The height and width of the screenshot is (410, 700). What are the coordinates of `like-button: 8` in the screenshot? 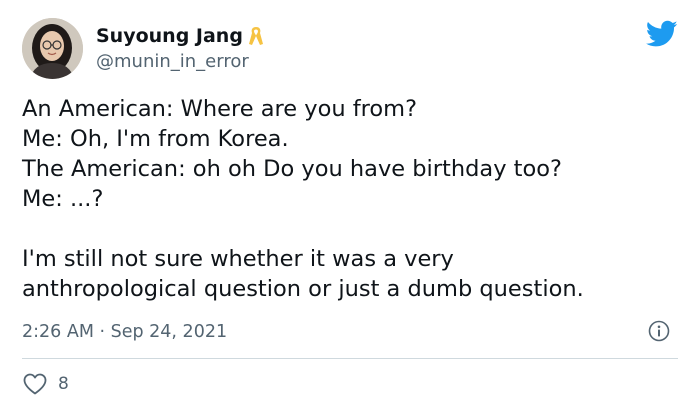 It's located at (45, 384).